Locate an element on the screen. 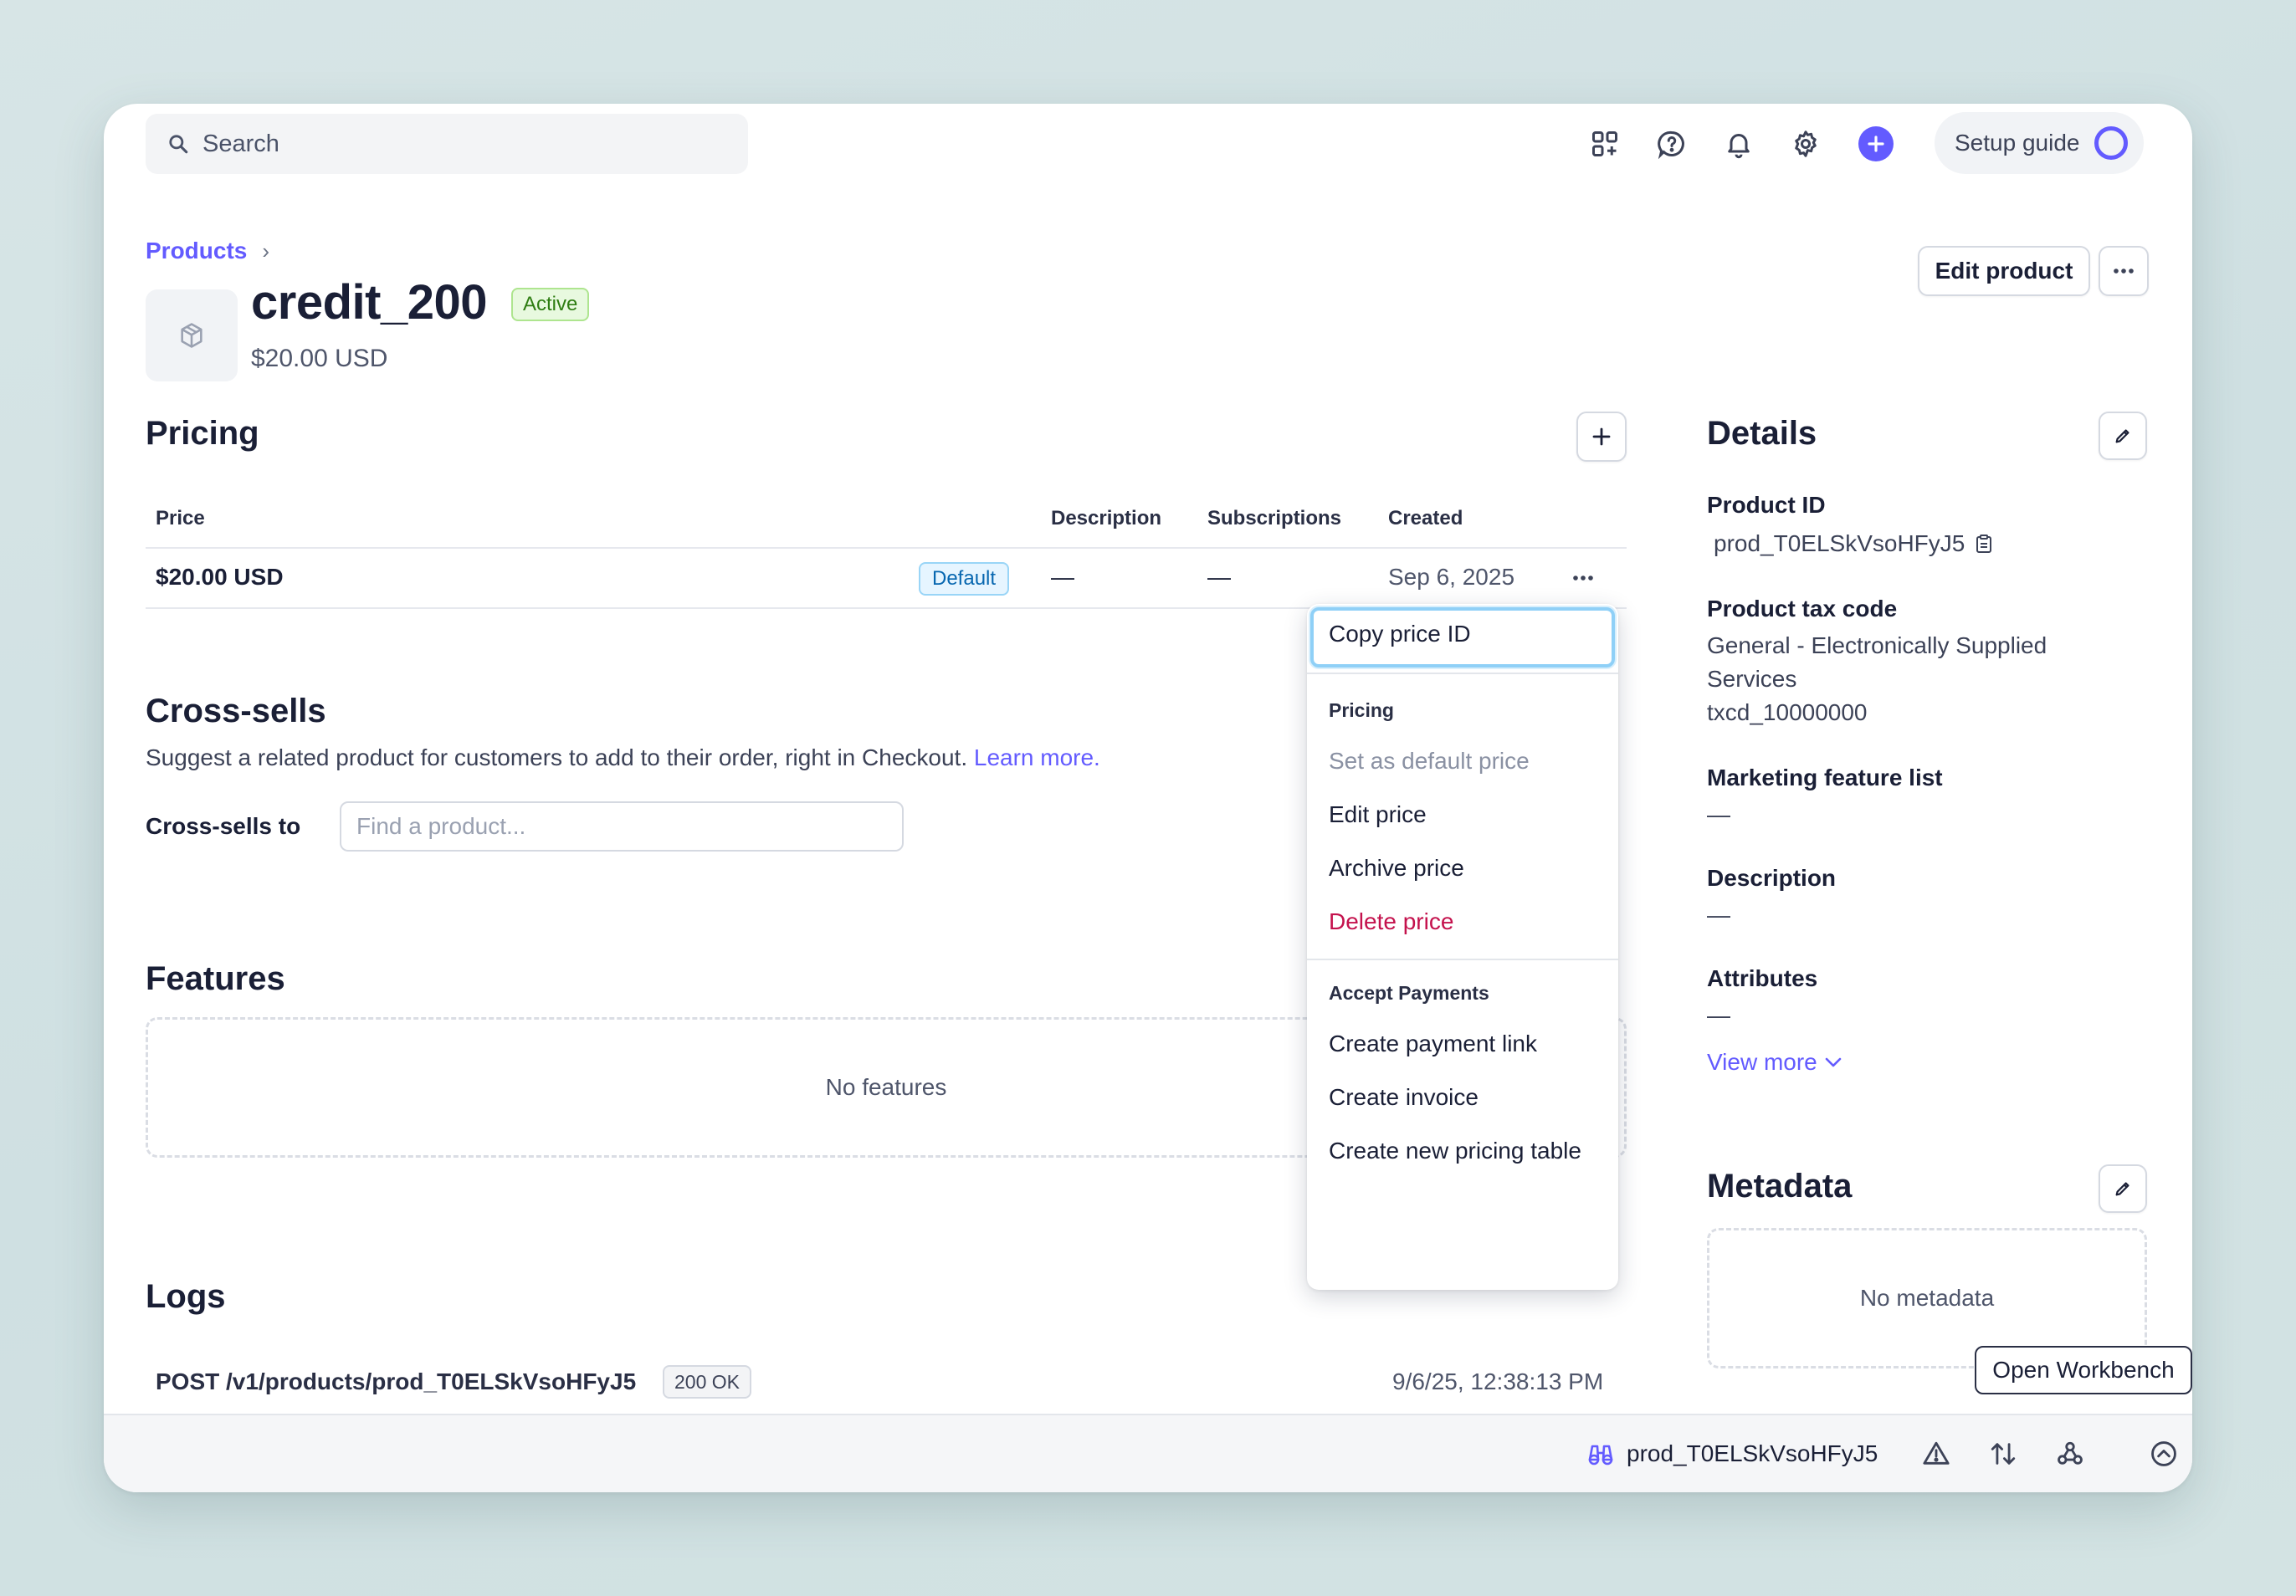  webhooks-icon is located at coordinates (2070, 1454).